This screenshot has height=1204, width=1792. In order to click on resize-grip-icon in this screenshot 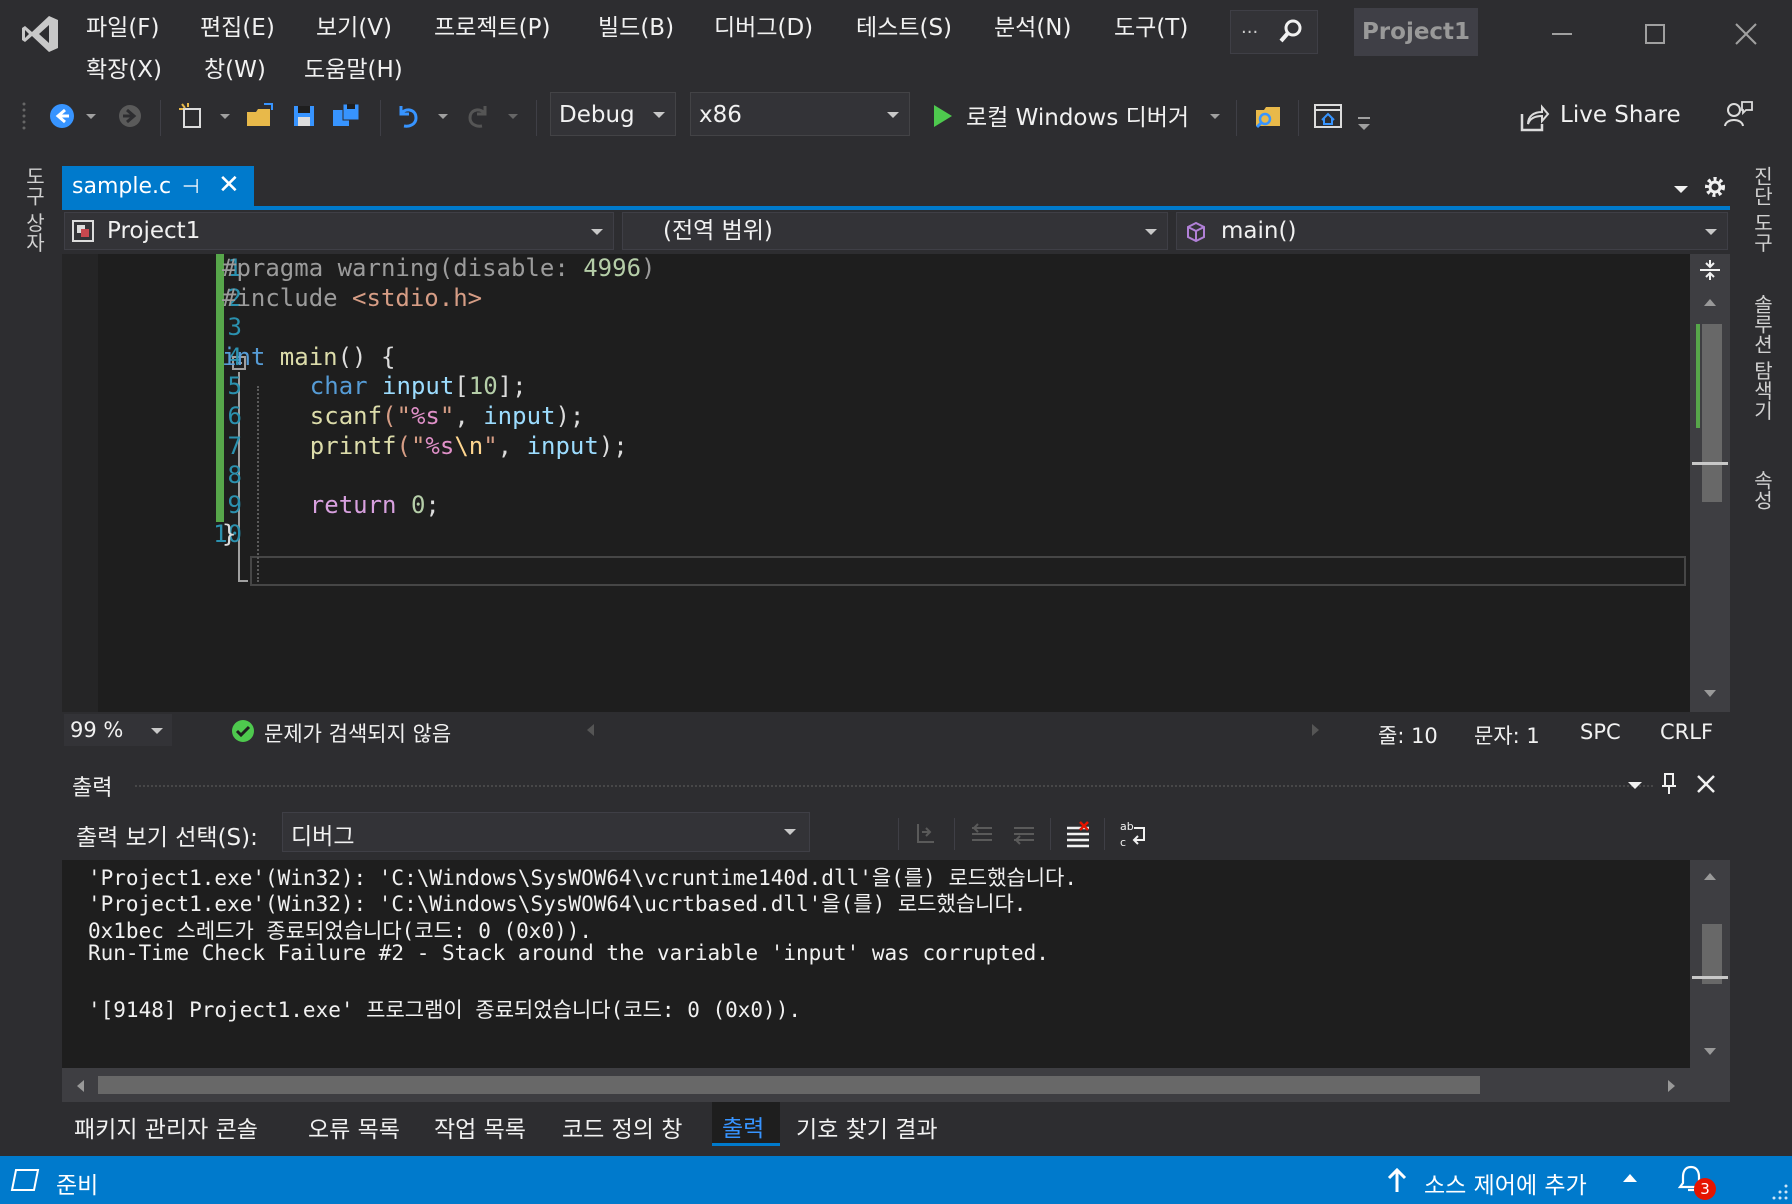, I will do `click(1780, 1192)`.